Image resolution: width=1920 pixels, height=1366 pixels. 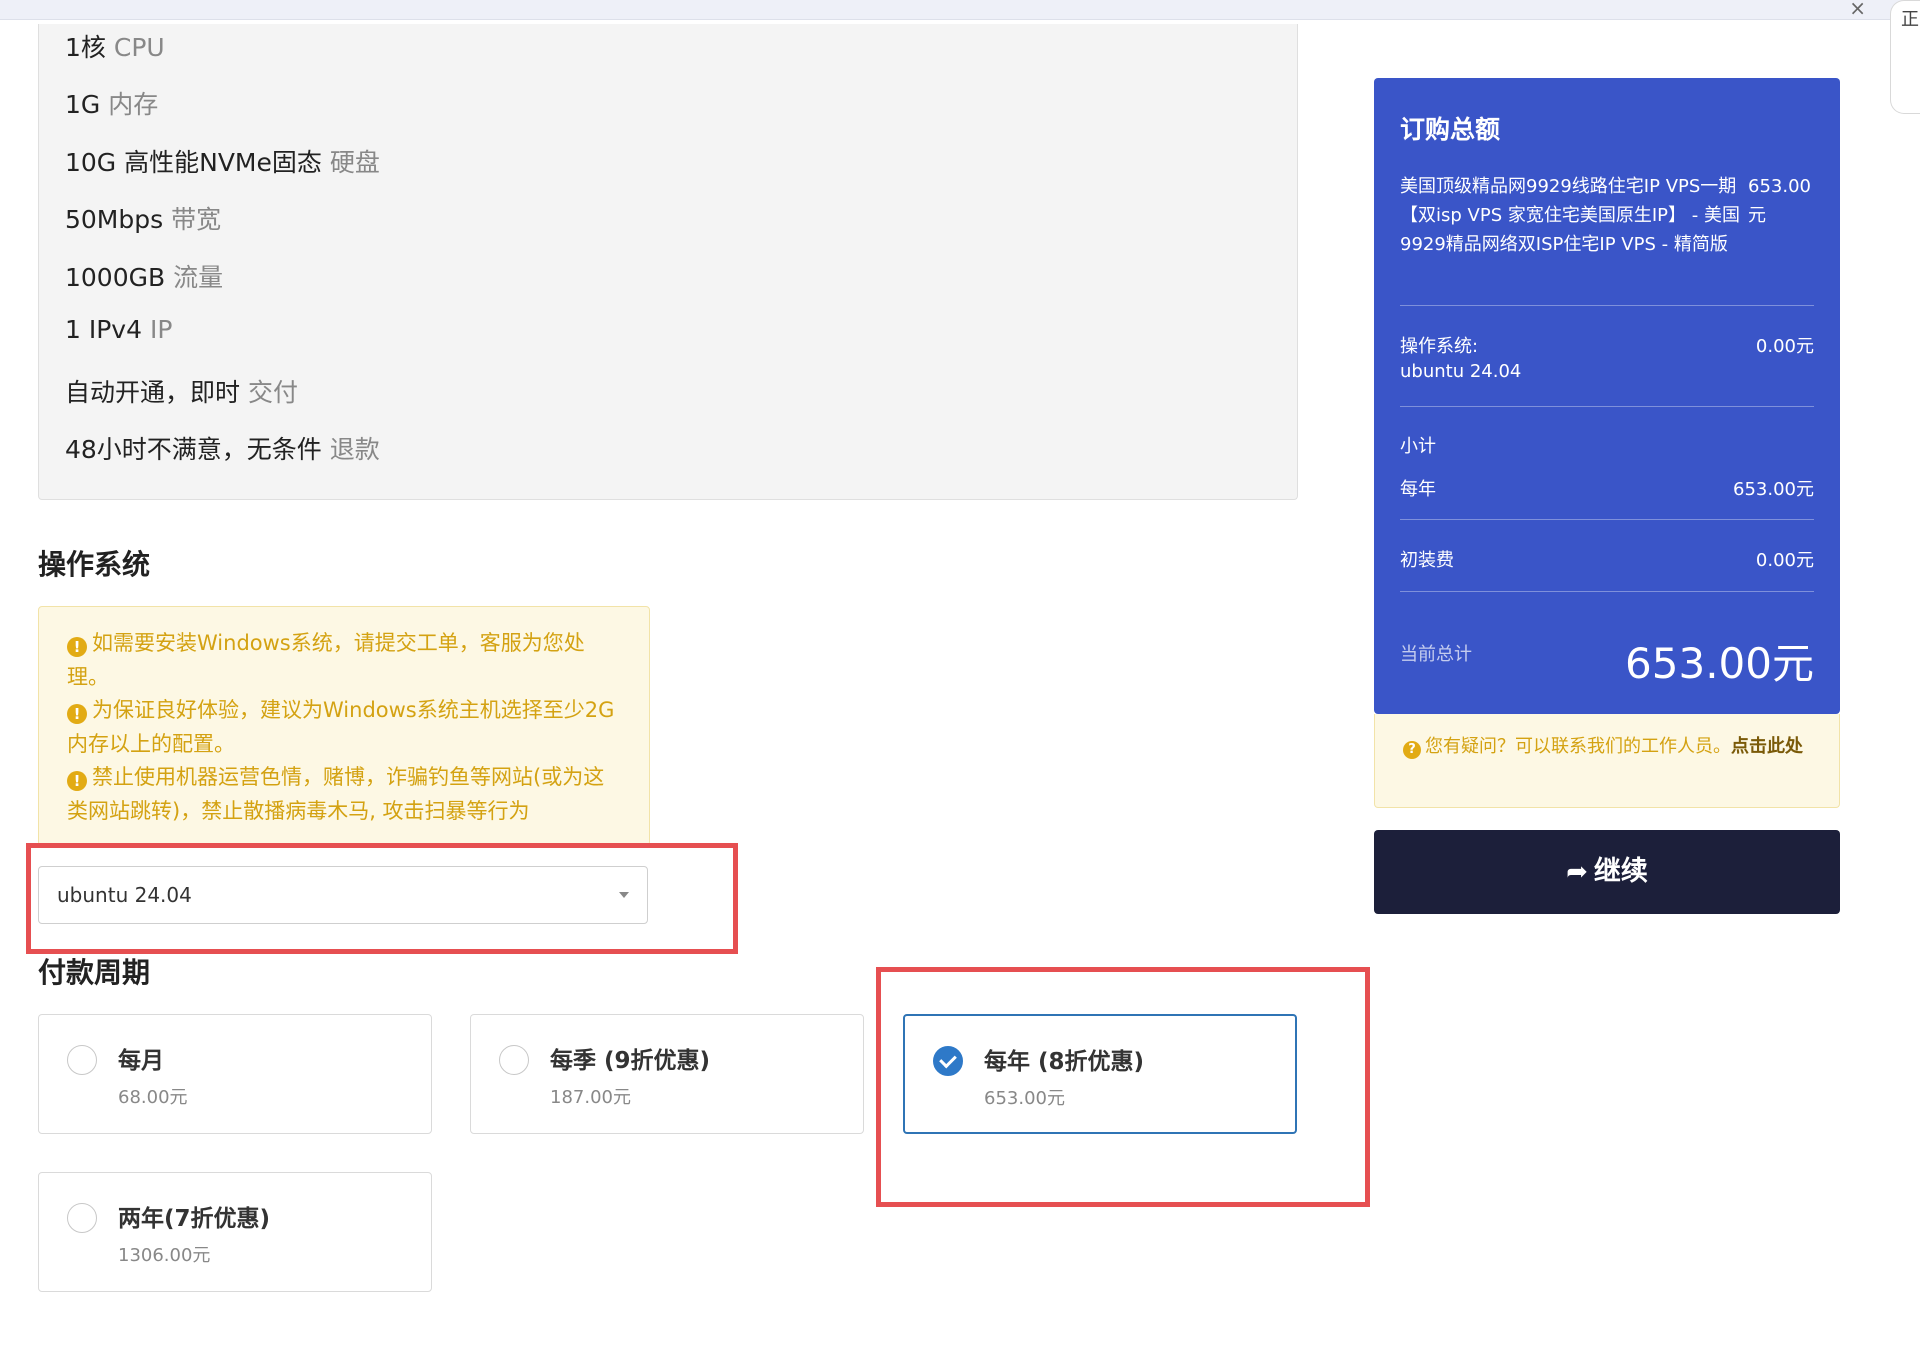 I want to click on billing-option-price: 1306.00元, so click(x=164, y=1255).